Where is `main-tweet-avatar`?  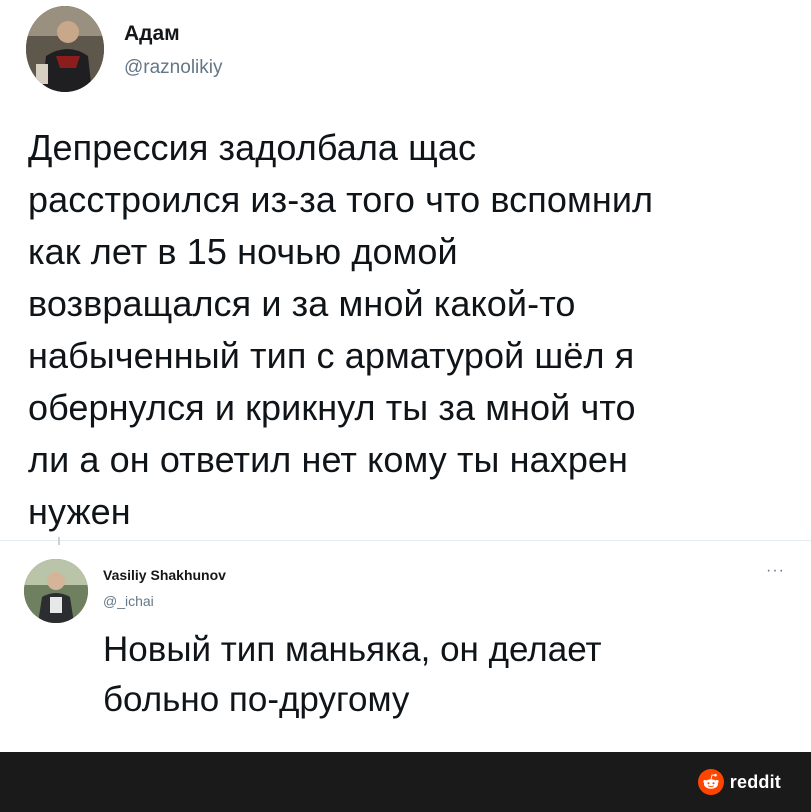 main-tweet-avatar is located at coordinates (65, 49).